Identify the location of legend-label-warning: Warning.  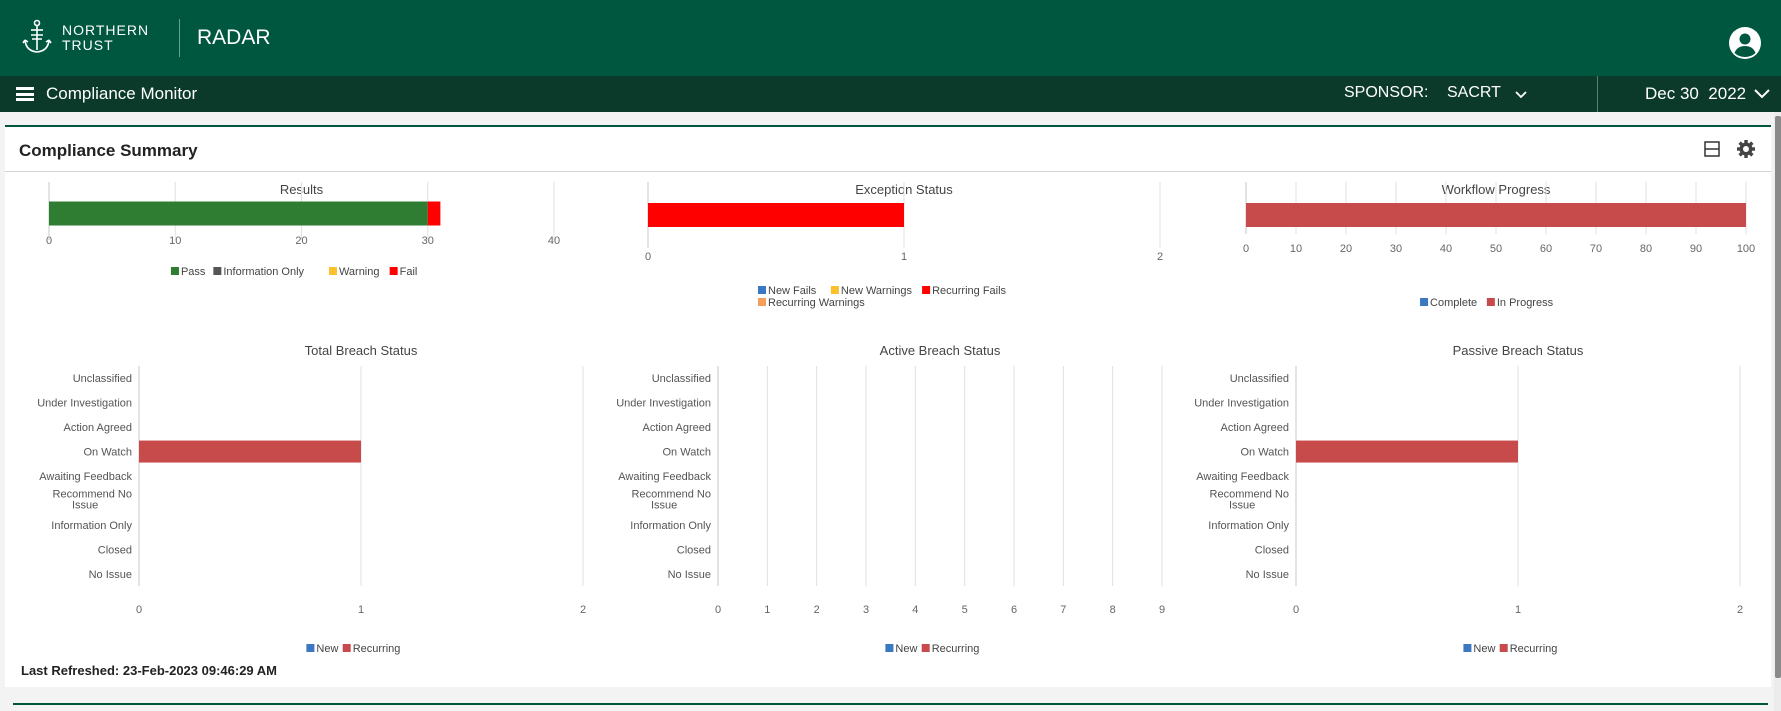
(359, 272).